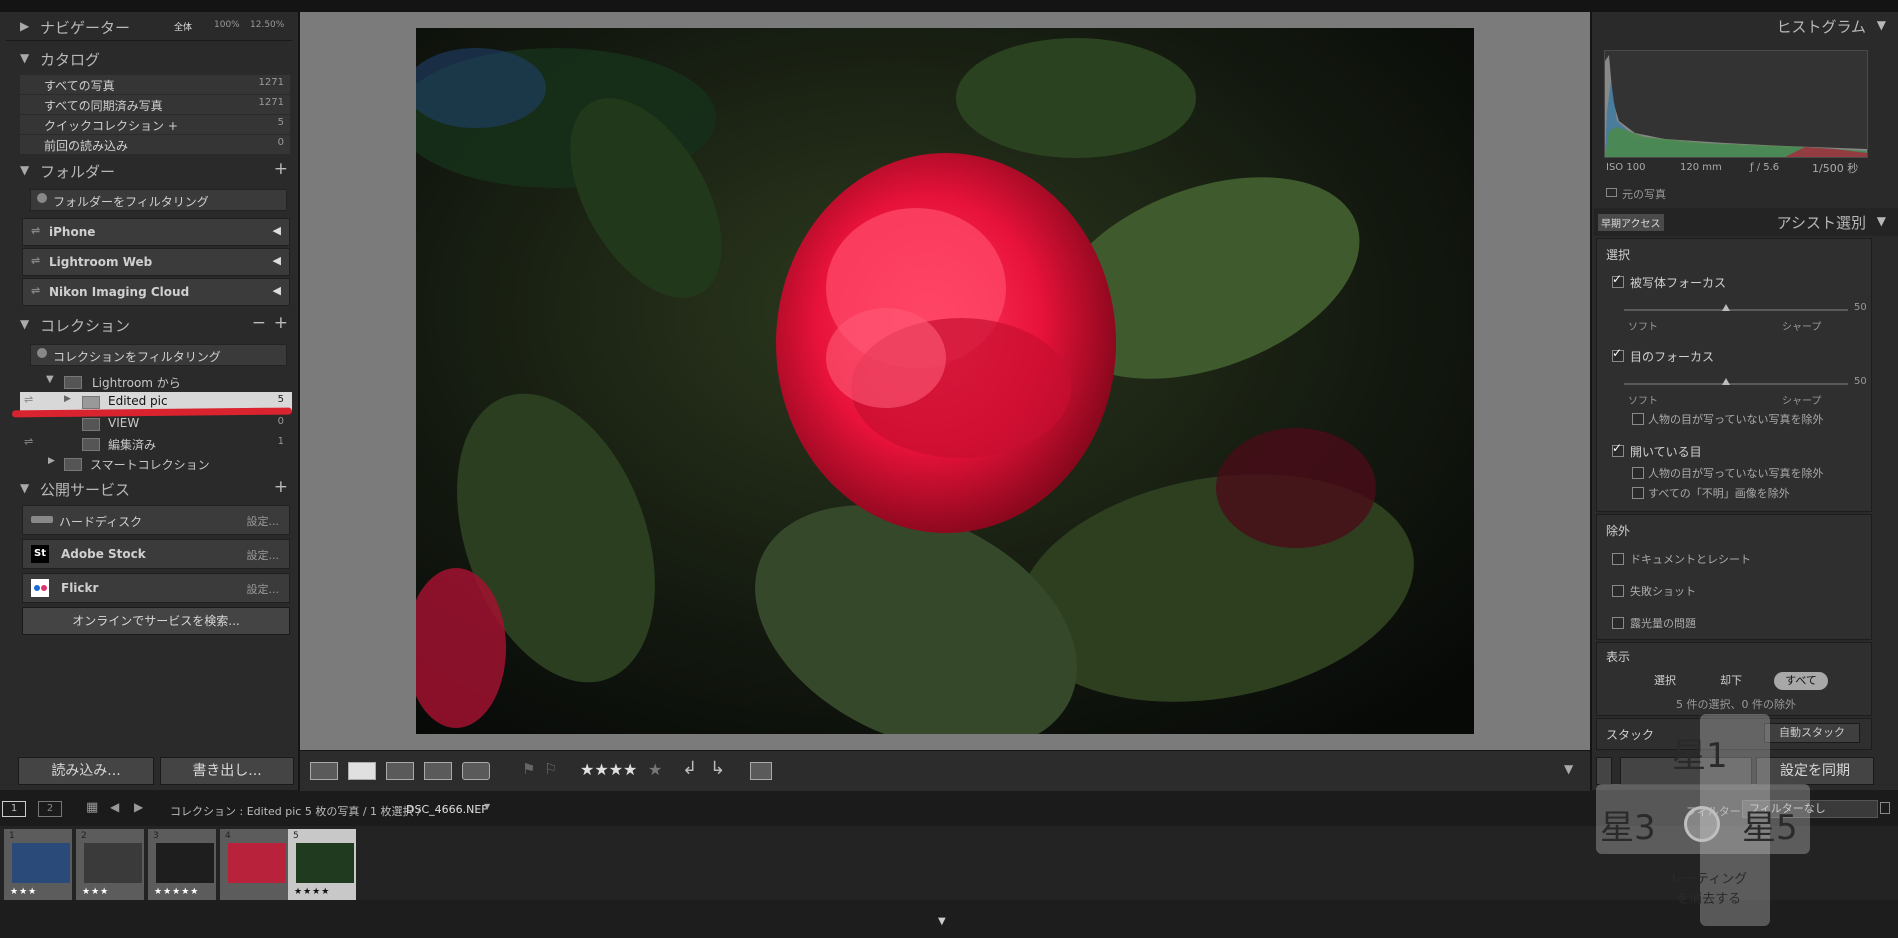  Describe the element at coordinates (1731, 681) in the screenshot. I see `show-reject-button: 却下` at that location.